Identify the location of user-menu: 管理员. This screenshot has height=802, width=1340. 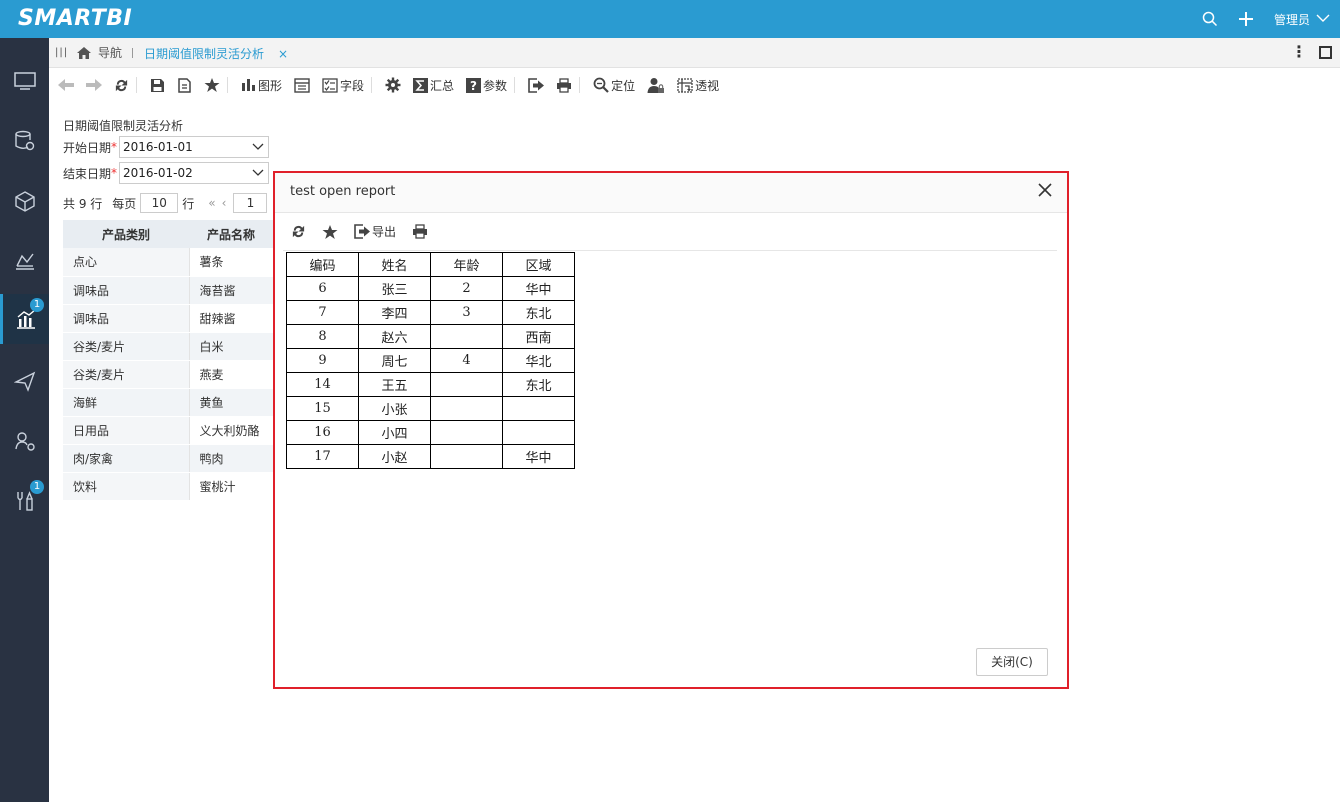
(1302, 19).